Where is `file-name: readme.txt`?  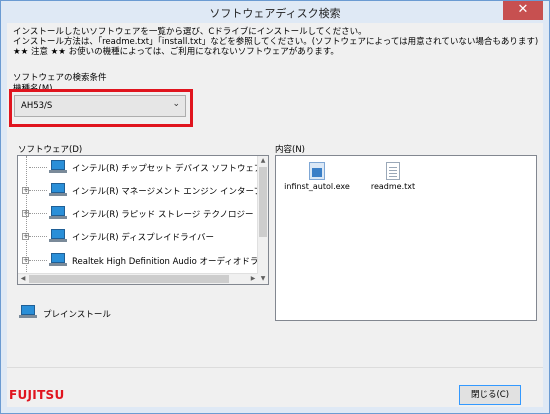
file-name: readme.txt is located at coordinates (393, 186).